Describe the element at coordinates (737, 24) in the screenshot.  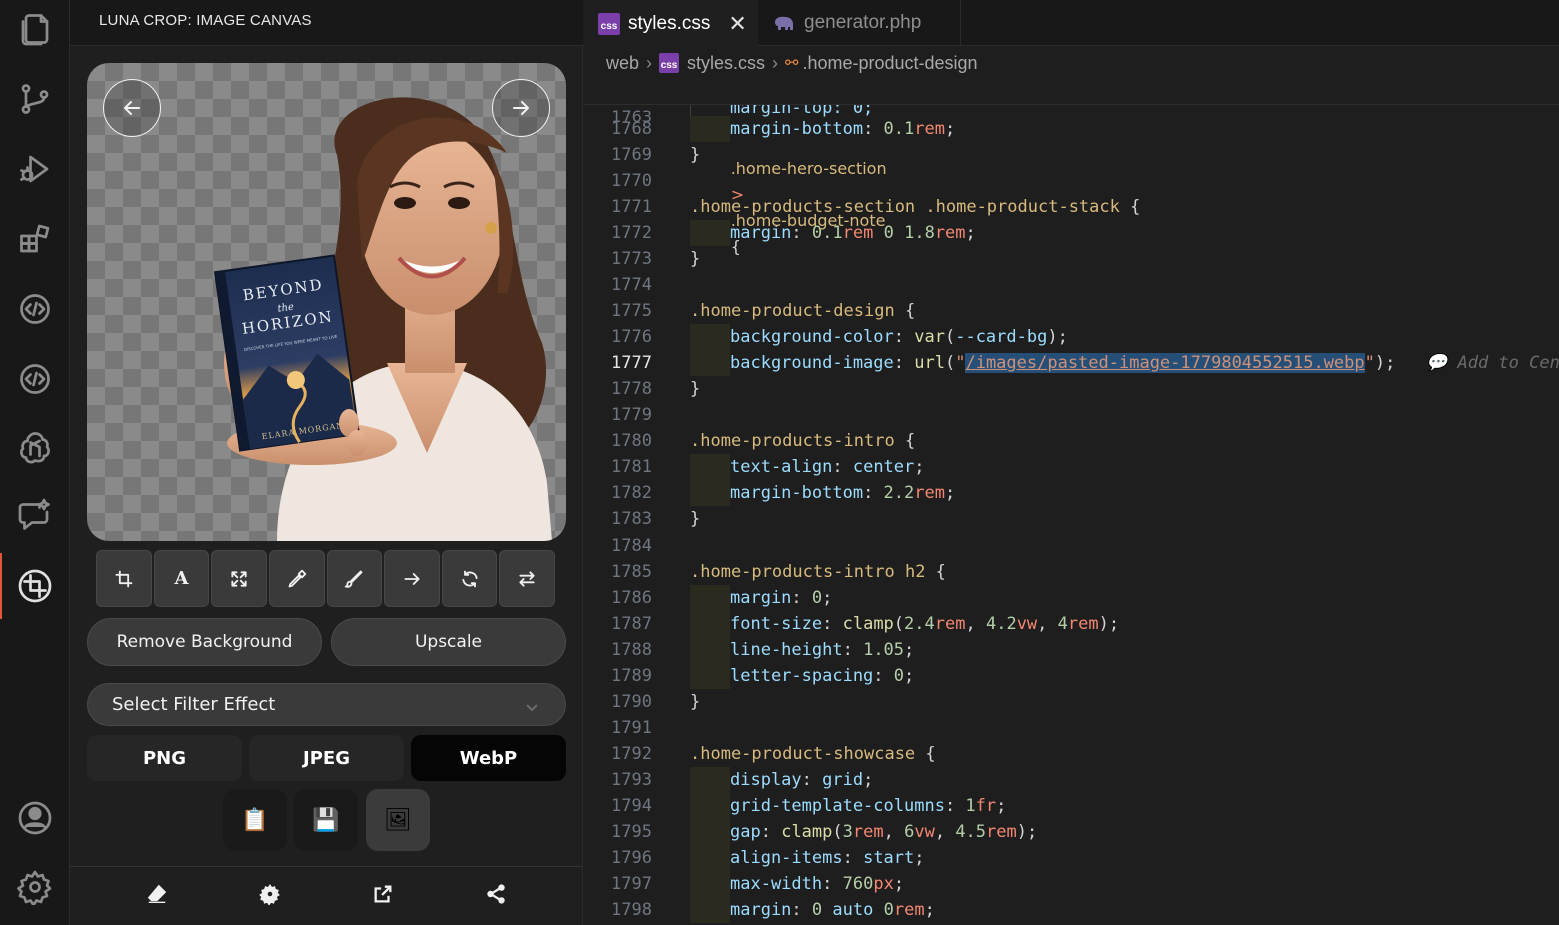
I see `close-icon: ✕` at that location.